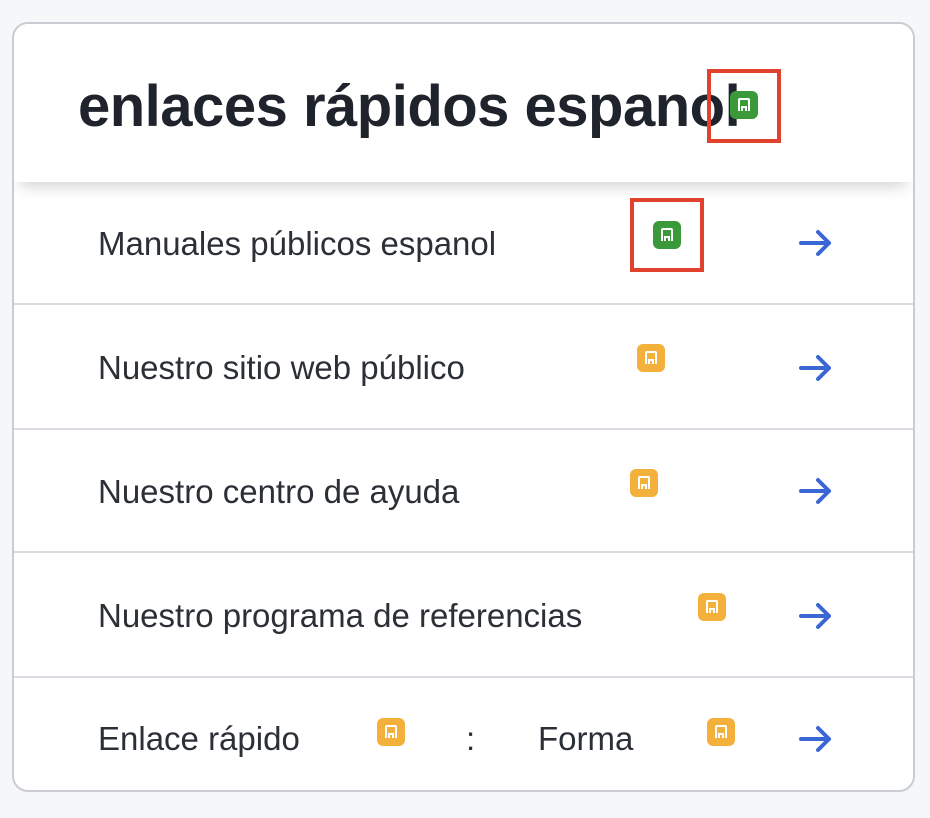  Describe the element at coordinates (409, 106) in the screenshot. I see `card-title: enlaces rápidos espanol` at that location.